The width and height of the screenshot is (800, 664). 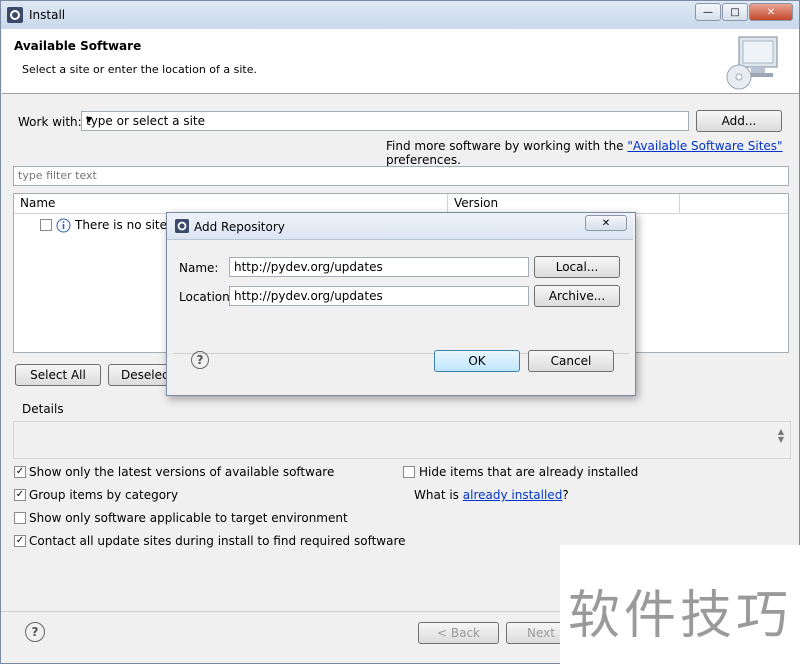 What do you see at coordinates (239, 227) in the screenshot?
I see `dialog-title: Add Repository` at bounding box center [239, 227].